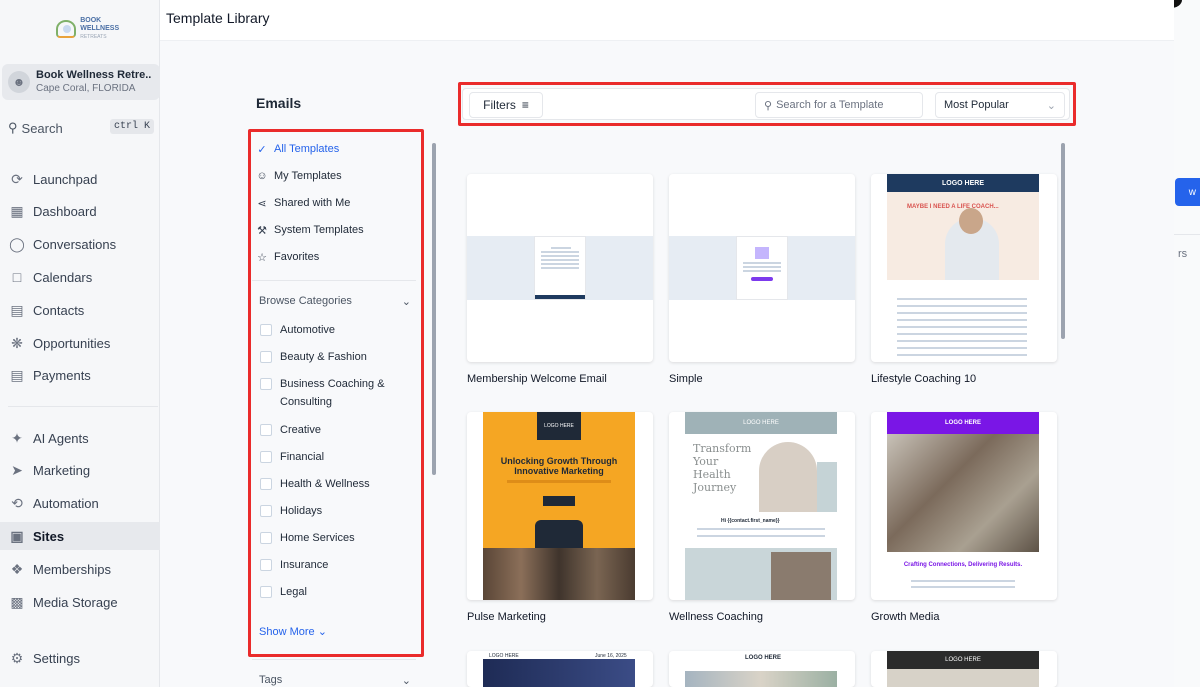 This screenshot has height=687, width=1200. Describe the element at coordinates (17, 502) in the screenshot. I see `automation-icon: ⟲` at that location.